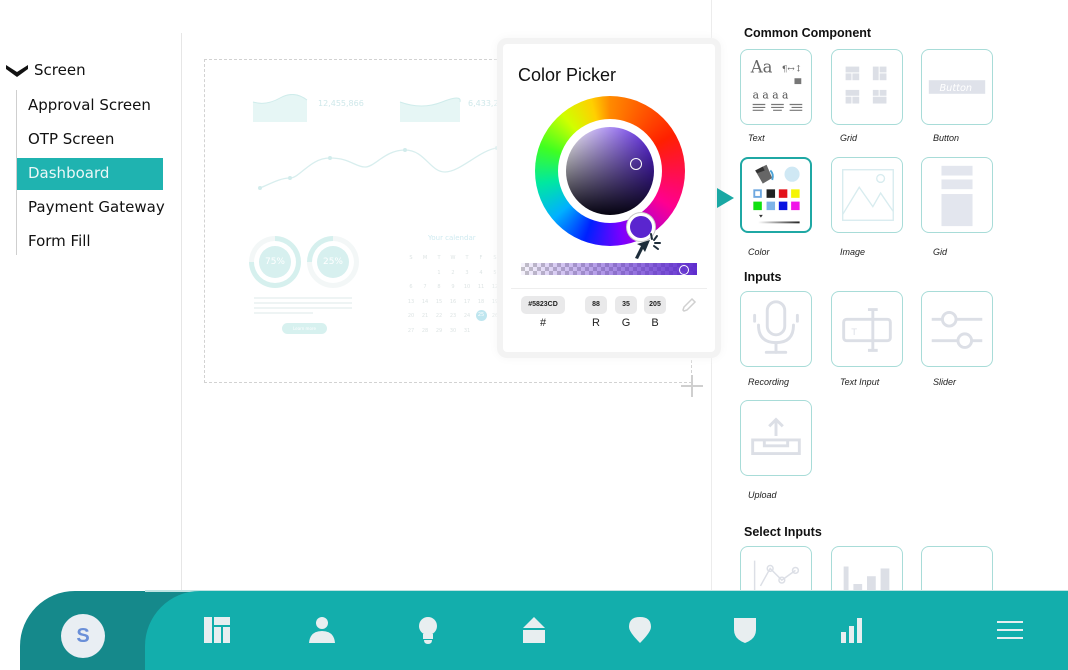  I want to click on nav-home, so click(534, 630).